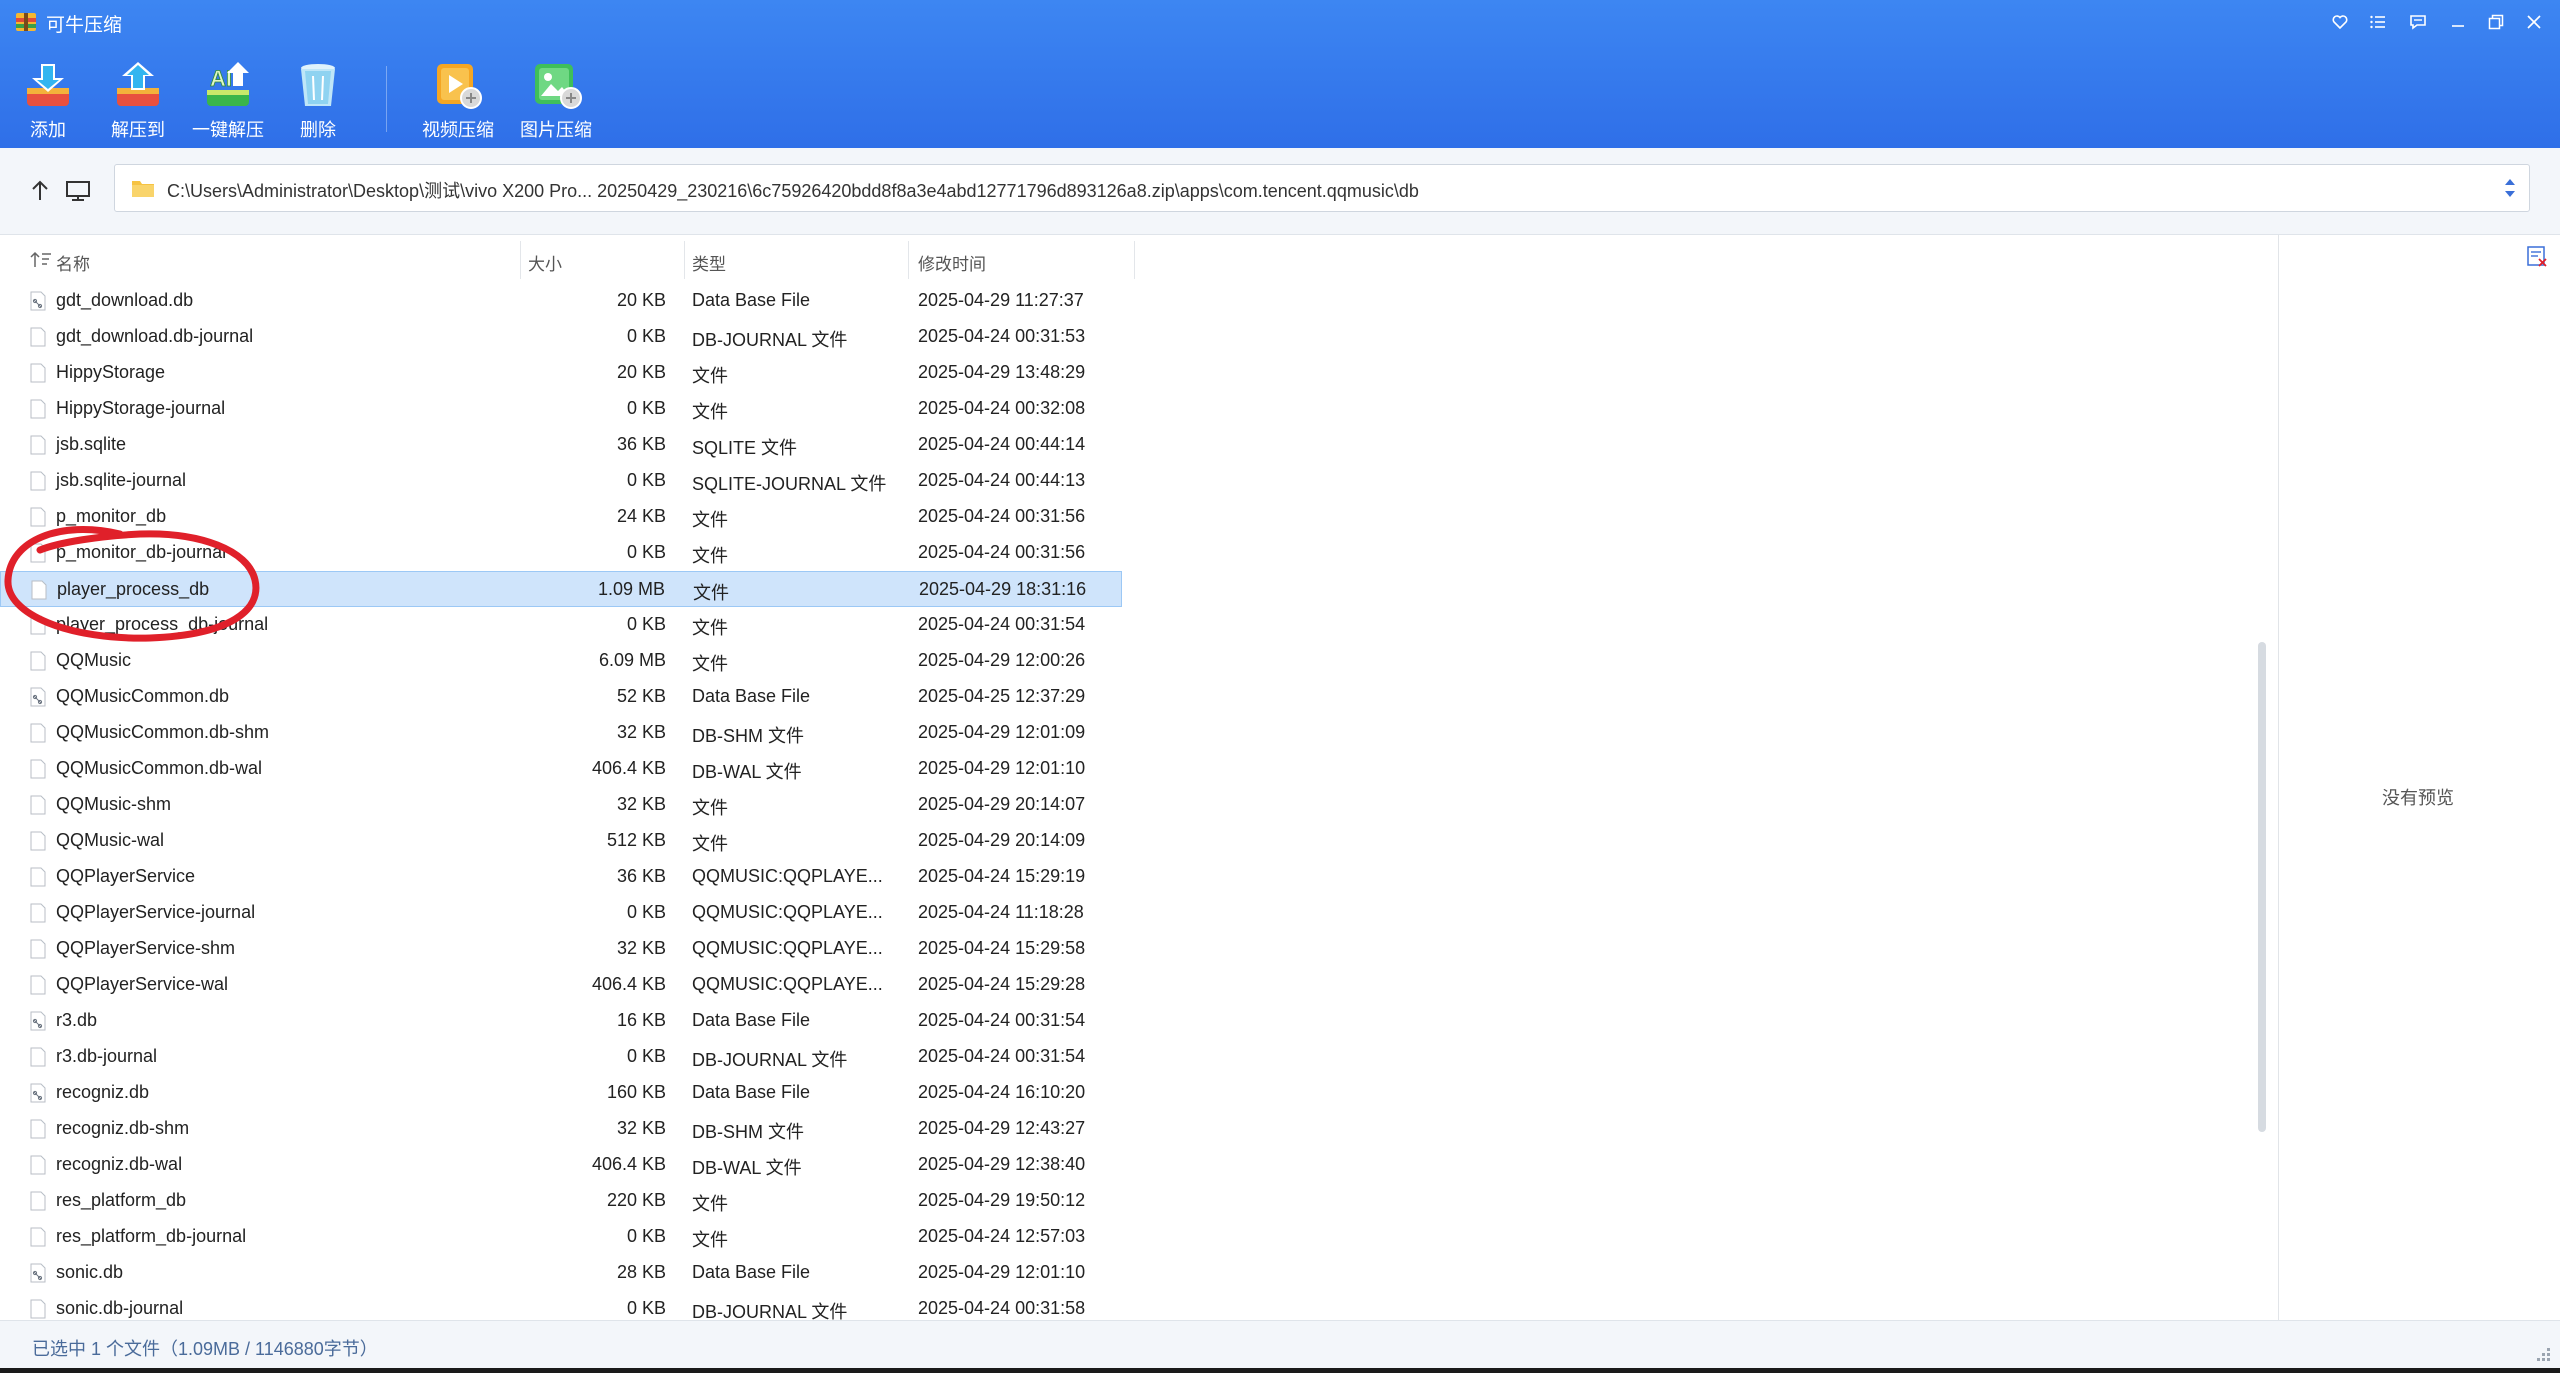  What do you see at coordinates (558, 86) in the screenshot?
I see `image-compress-icon` at bounding box center [558, 86].